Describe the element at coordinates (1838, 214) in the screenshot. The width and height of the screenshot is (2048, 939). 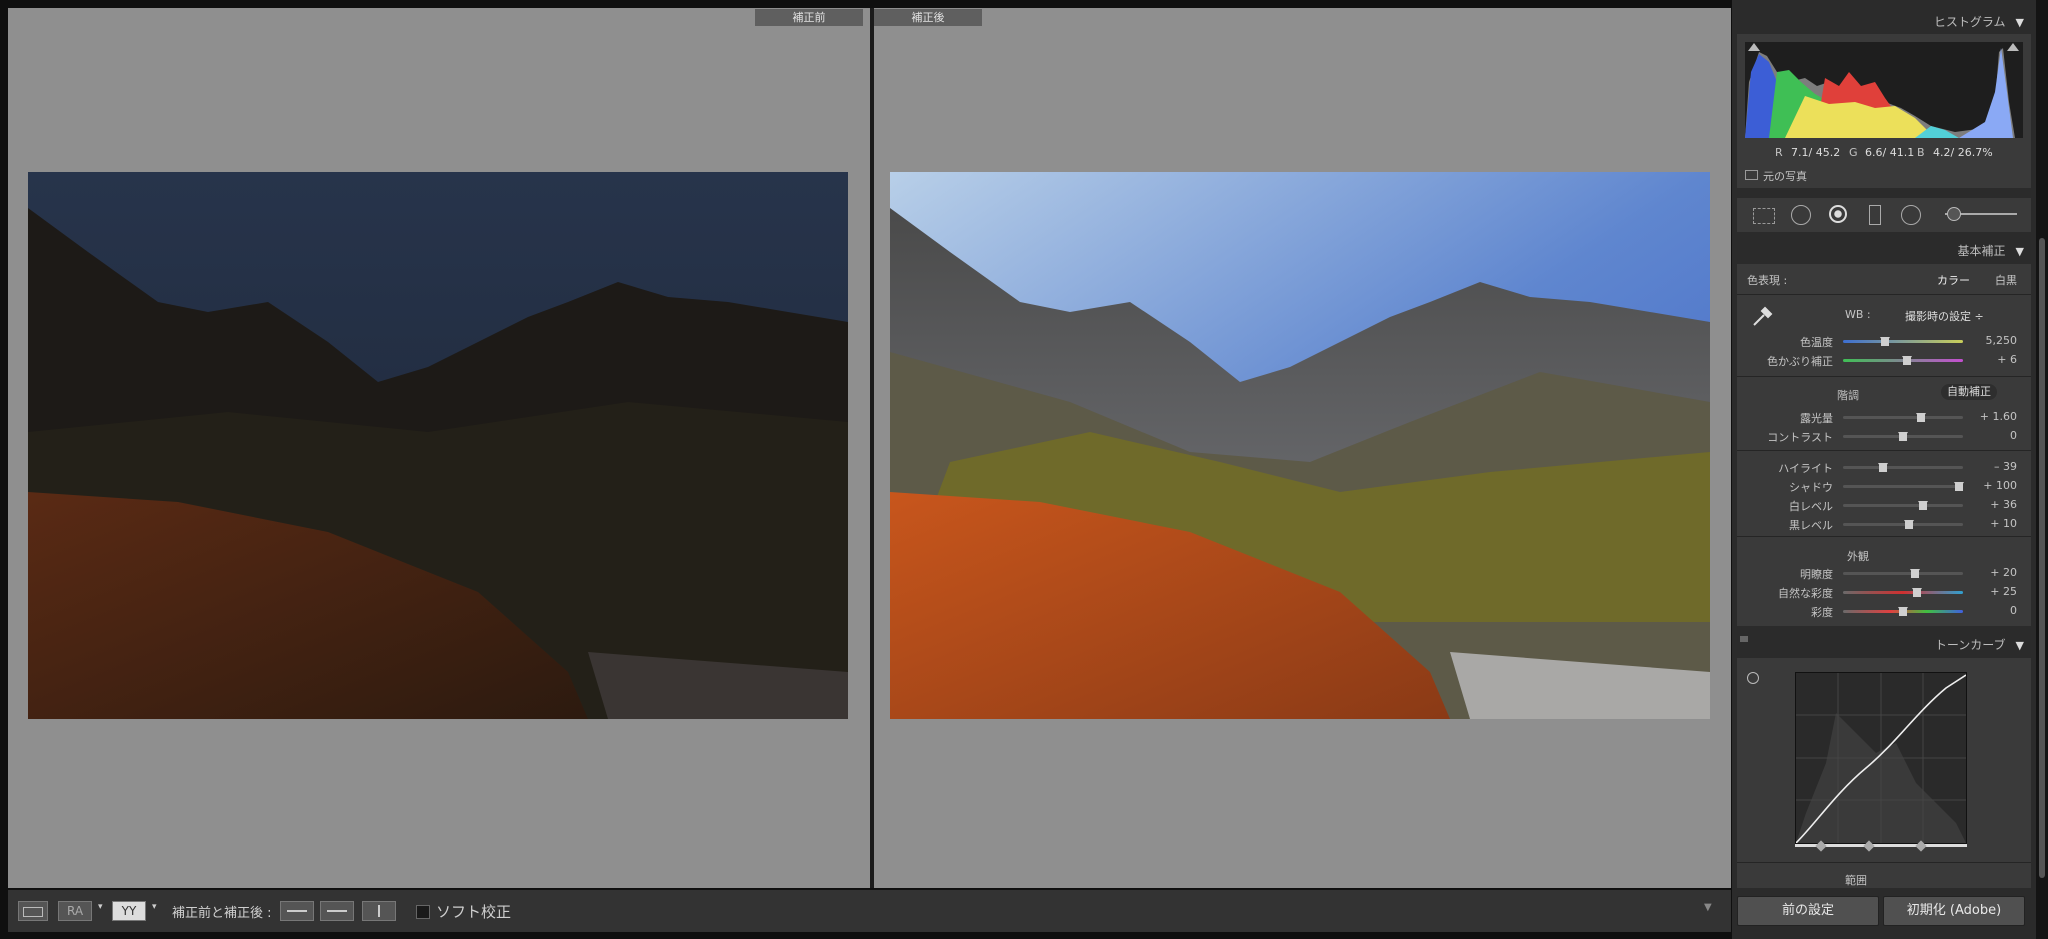
I see `redeye-icon` at that location.